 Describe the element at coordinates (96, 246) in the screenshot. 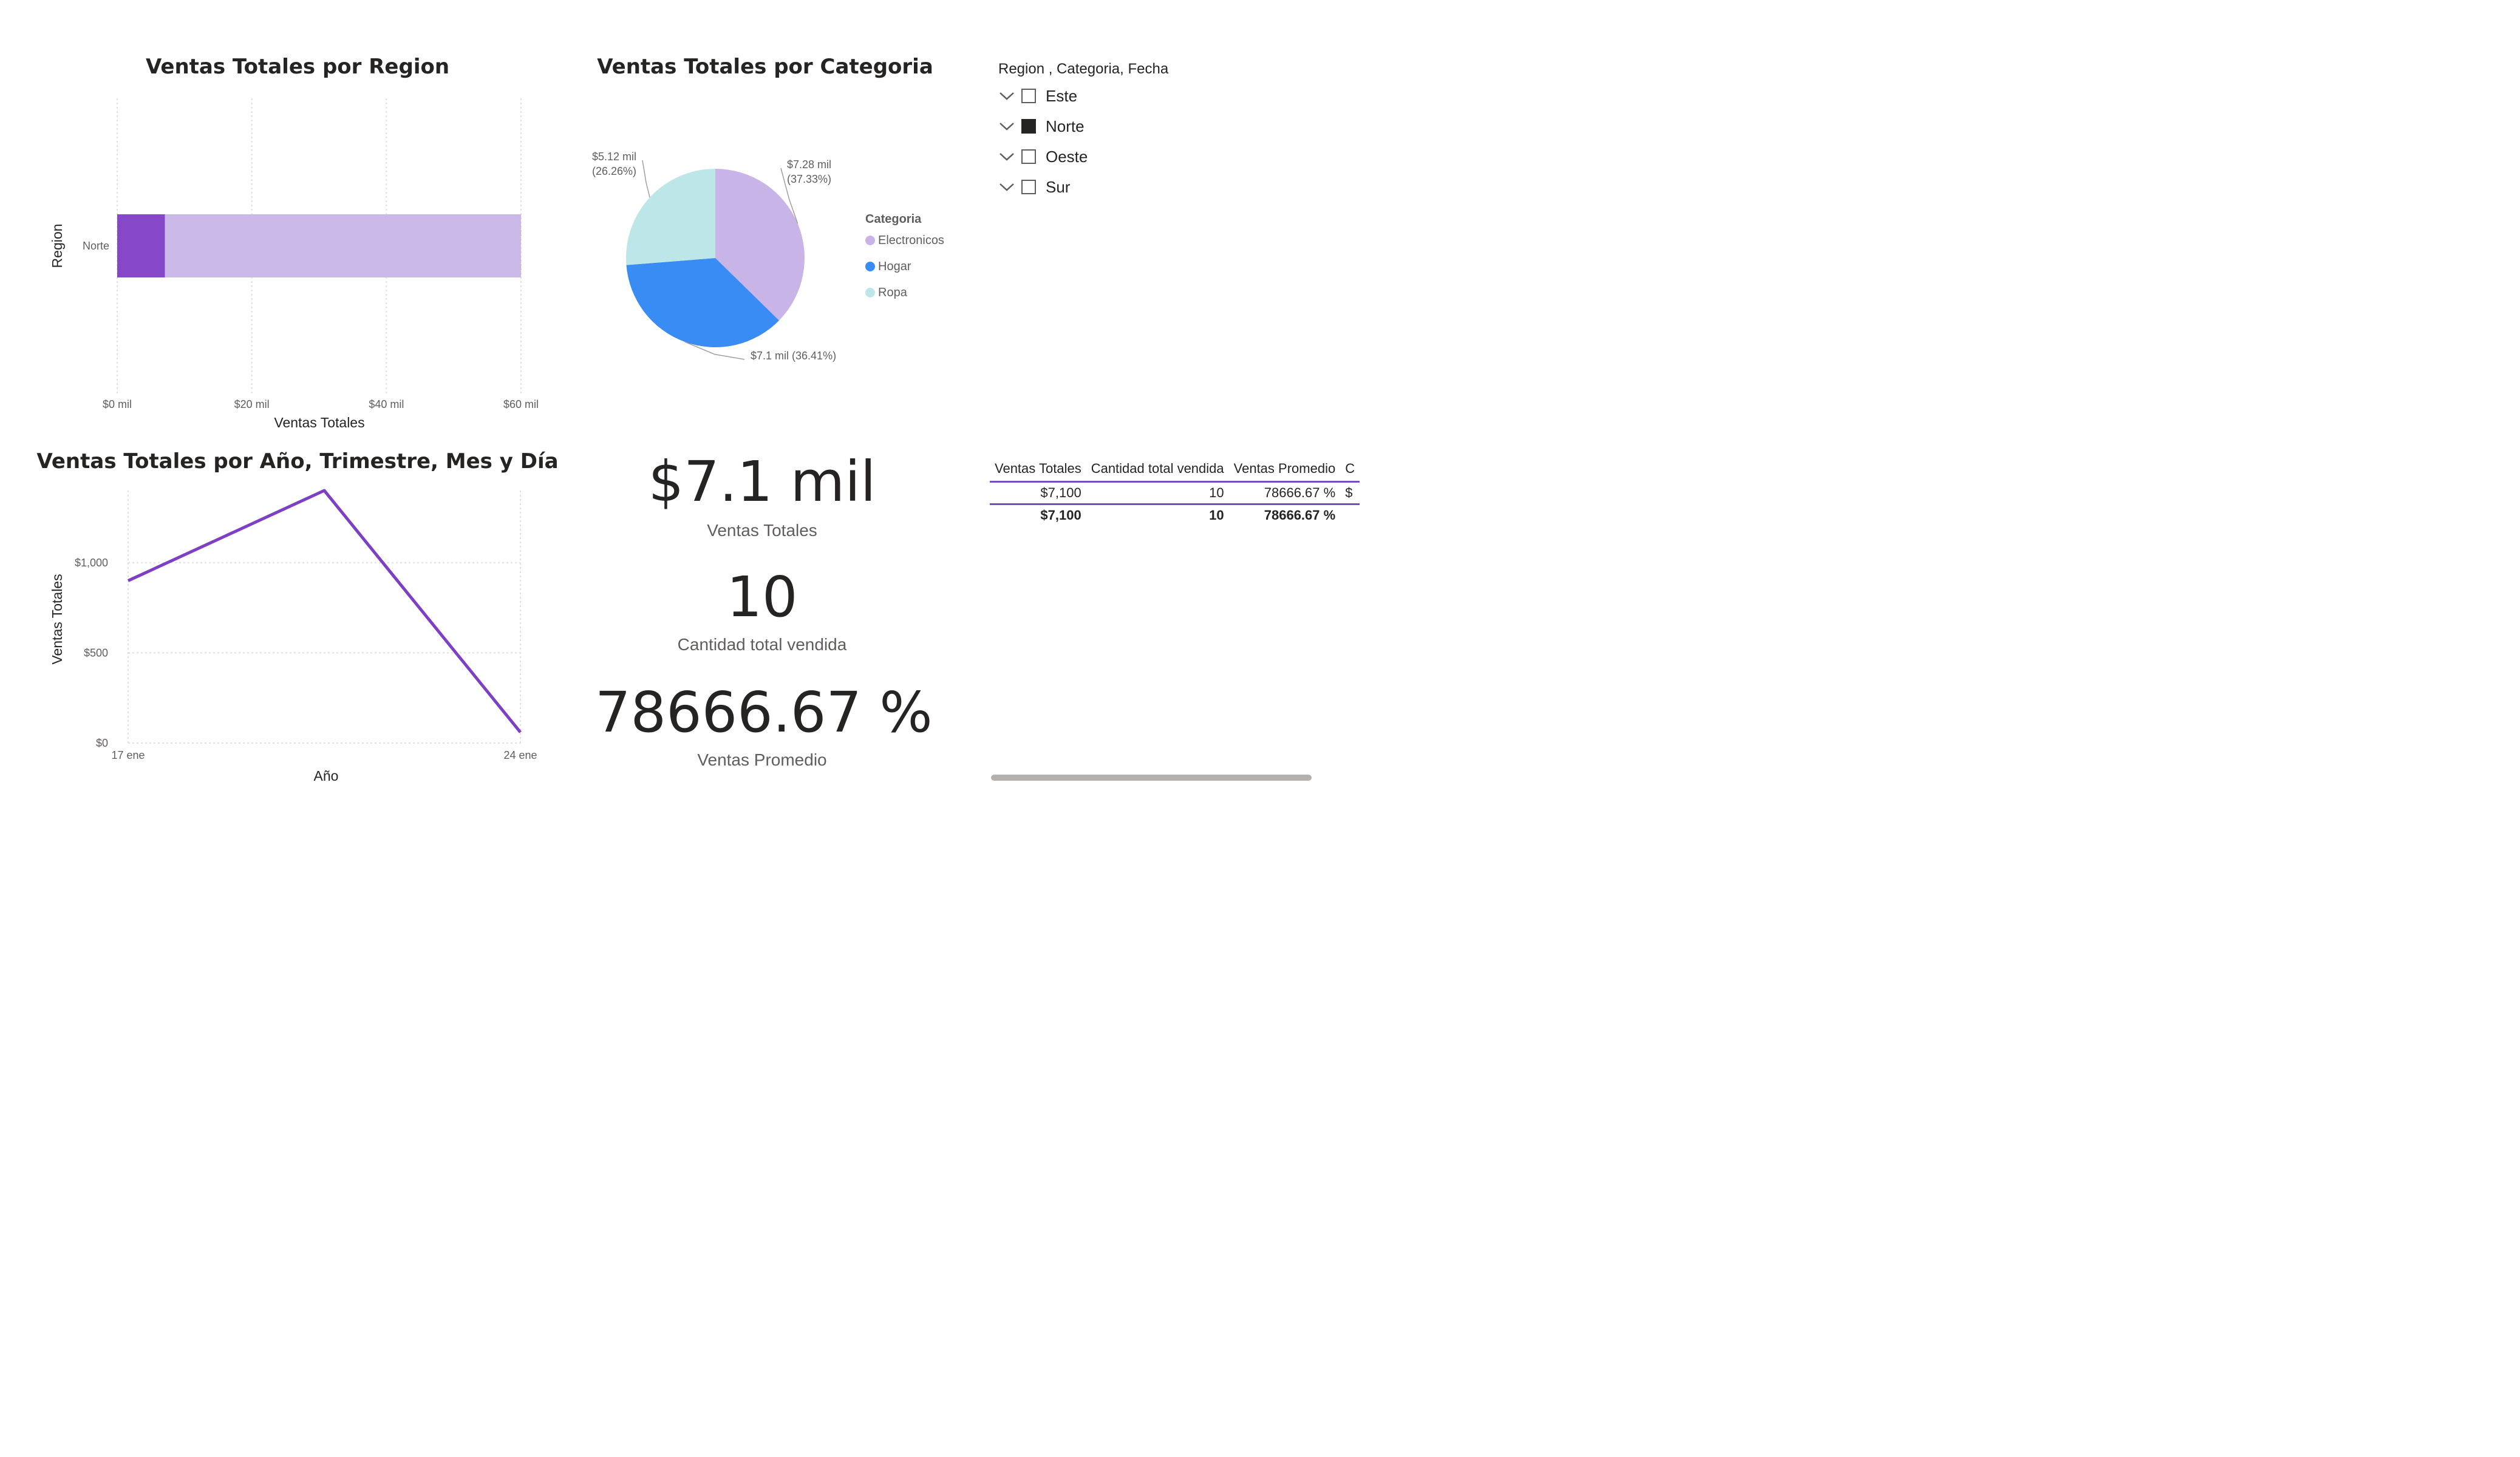

I see `y-tick-label: Norte` at that location.